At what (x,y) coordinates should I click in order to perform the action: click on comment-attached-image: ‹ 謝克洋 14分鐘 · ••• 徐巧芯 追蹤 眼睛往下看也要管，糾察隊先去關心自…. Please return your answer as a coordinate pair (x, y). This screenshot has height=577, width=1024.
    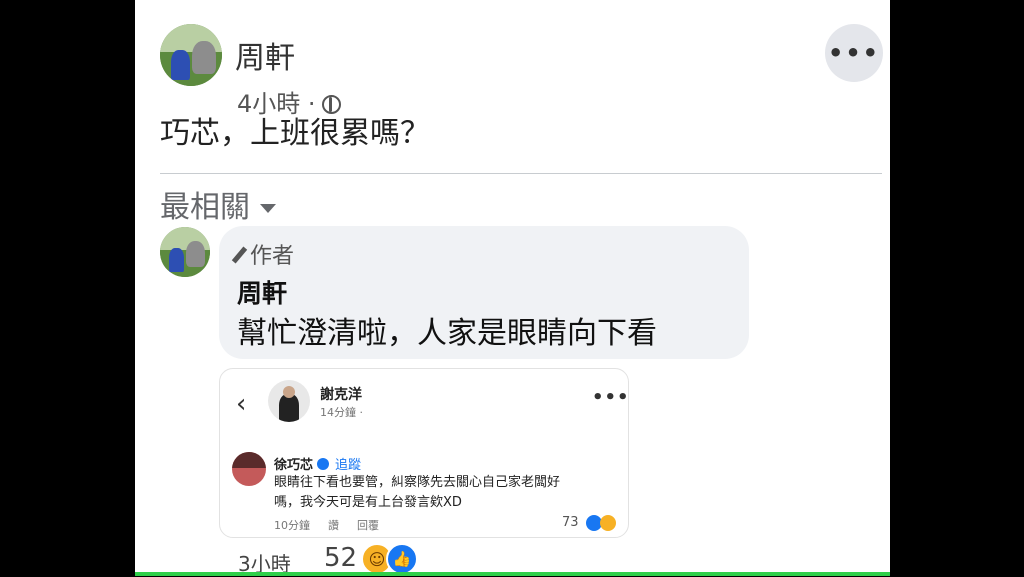
    Looking at the image, I should click on (424, 453).